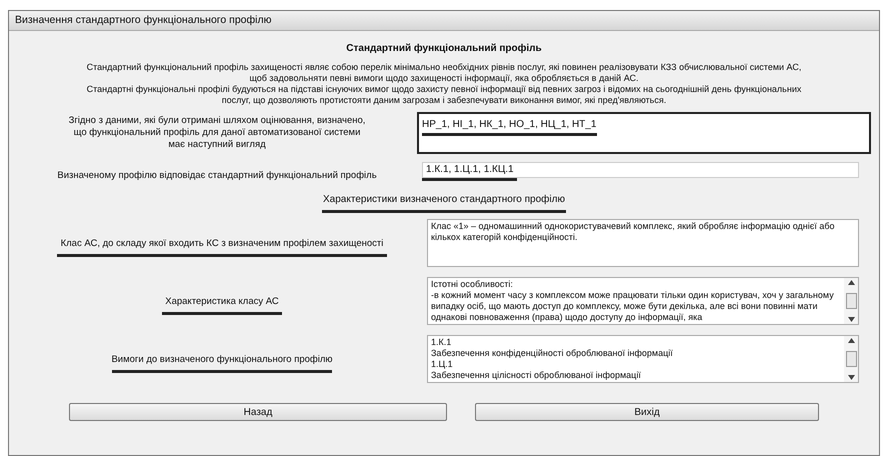 The width and height of the screenshot is (896, 456). I want to click on detail-label: Клас АС, до складу якої входить КС з визначеним профілем захищеності, so click(222, 243).